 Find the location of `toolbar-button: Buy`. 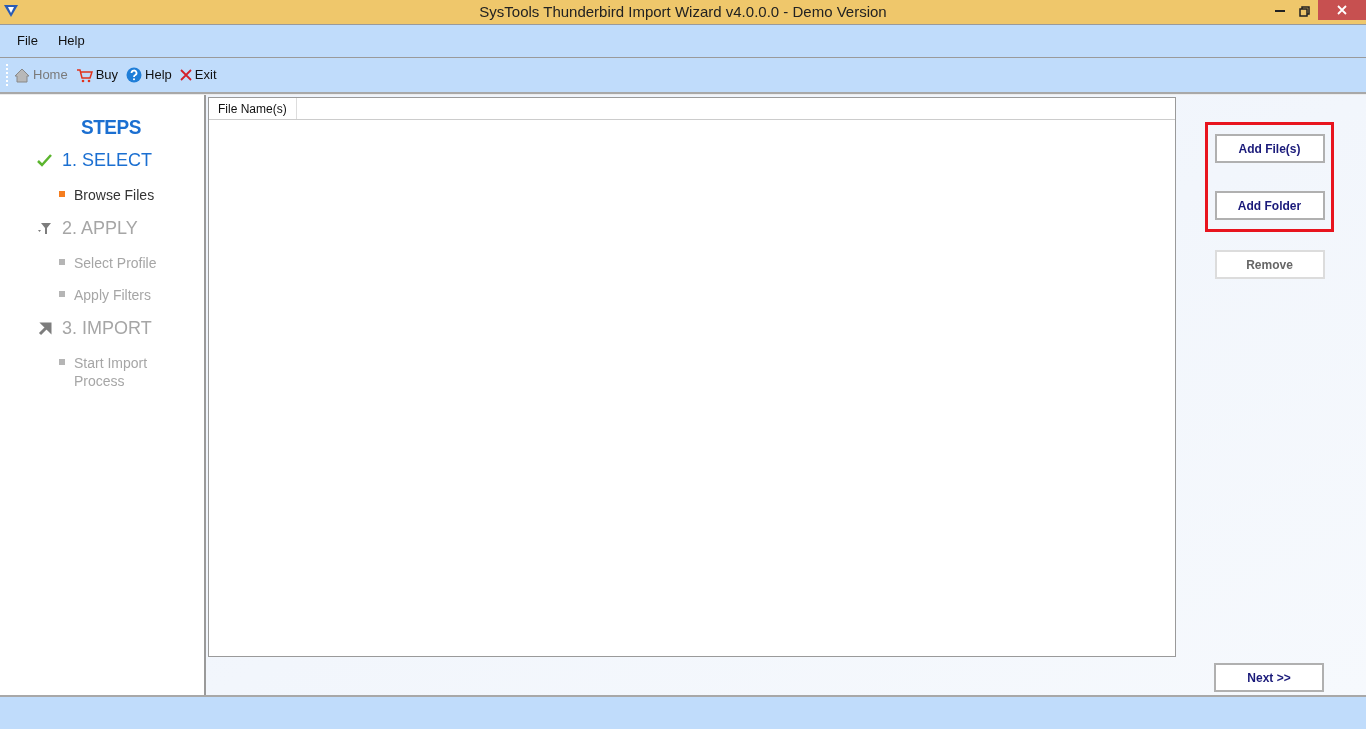

toolbar-button: Buy is located at coordinates (97, 75).